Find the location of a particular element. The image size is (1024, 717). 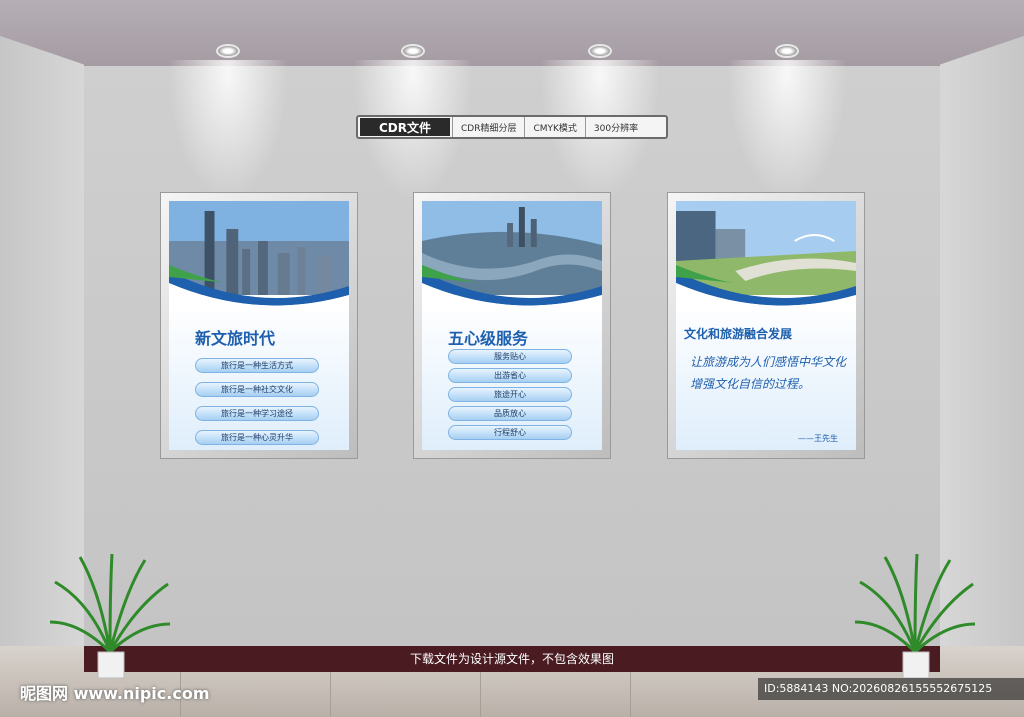

poster-3: 文化和旅游融合发展 让旅游成为人们感悟中华文化增强文化自信的过程。 ——王先生 is located at coordinates (766, 325).